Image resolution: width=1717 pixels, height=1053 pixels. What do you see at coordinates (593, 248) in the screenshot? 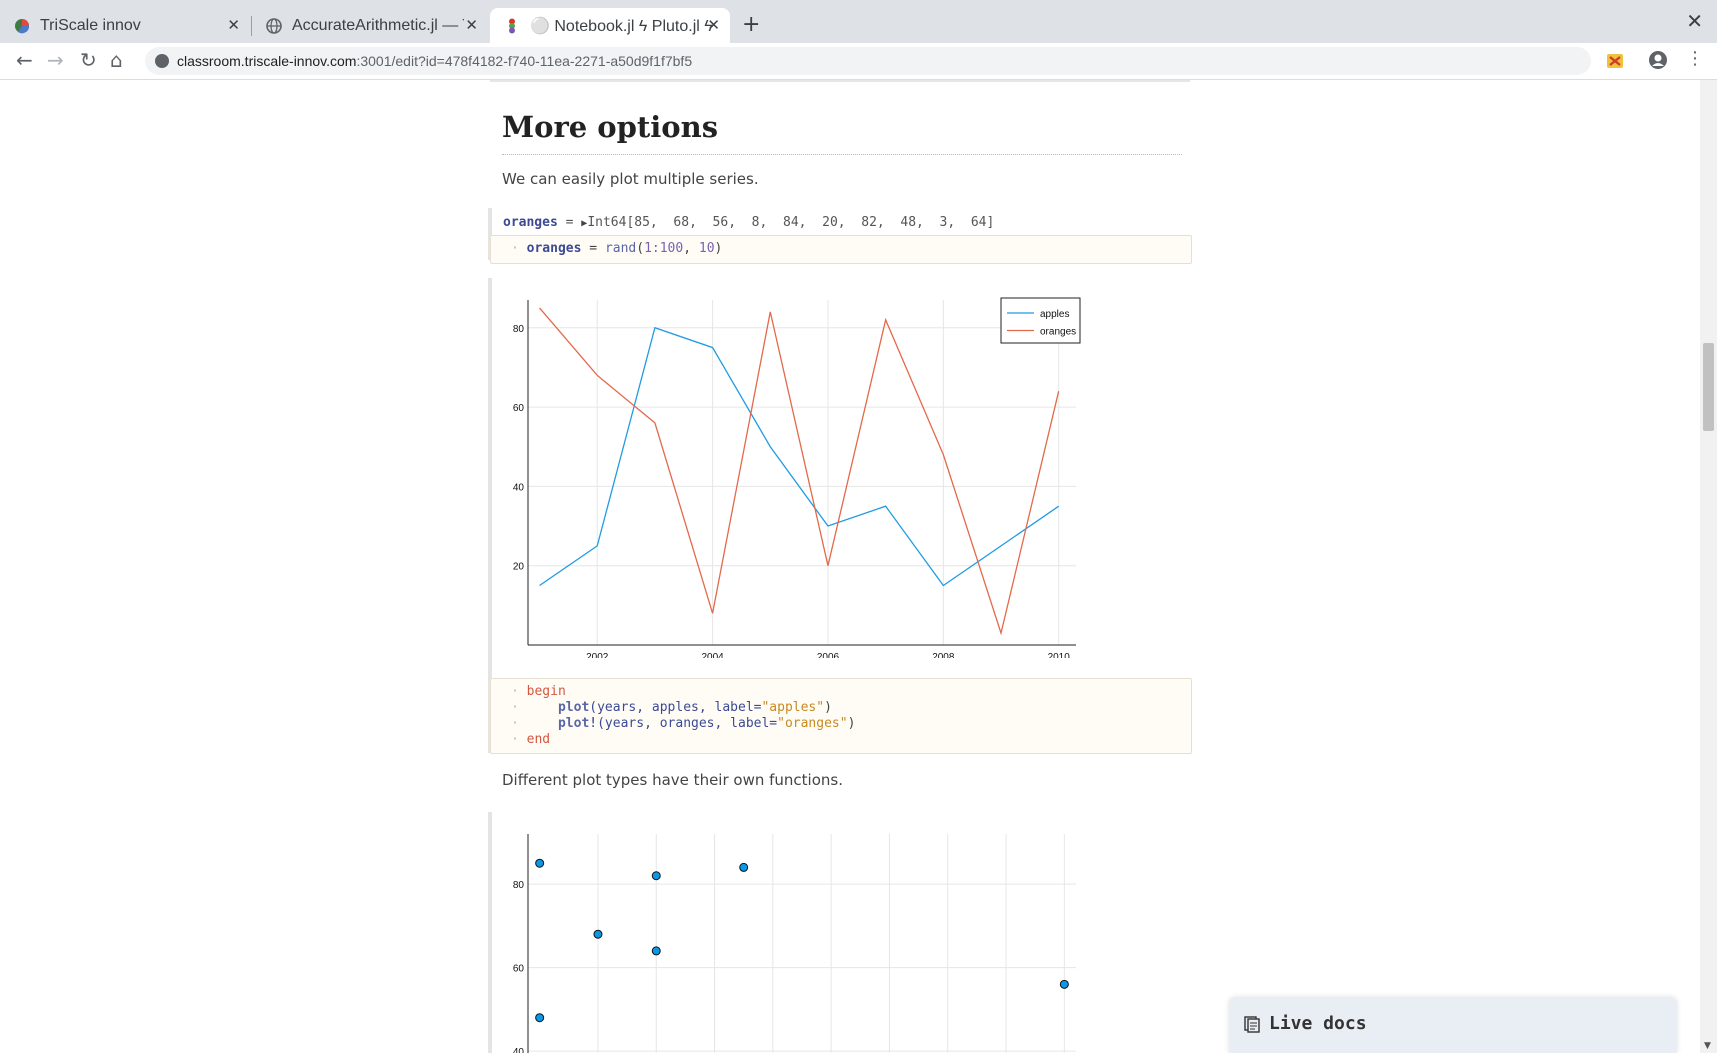
I see `code-eq: =` at bounding box center [593, 248].